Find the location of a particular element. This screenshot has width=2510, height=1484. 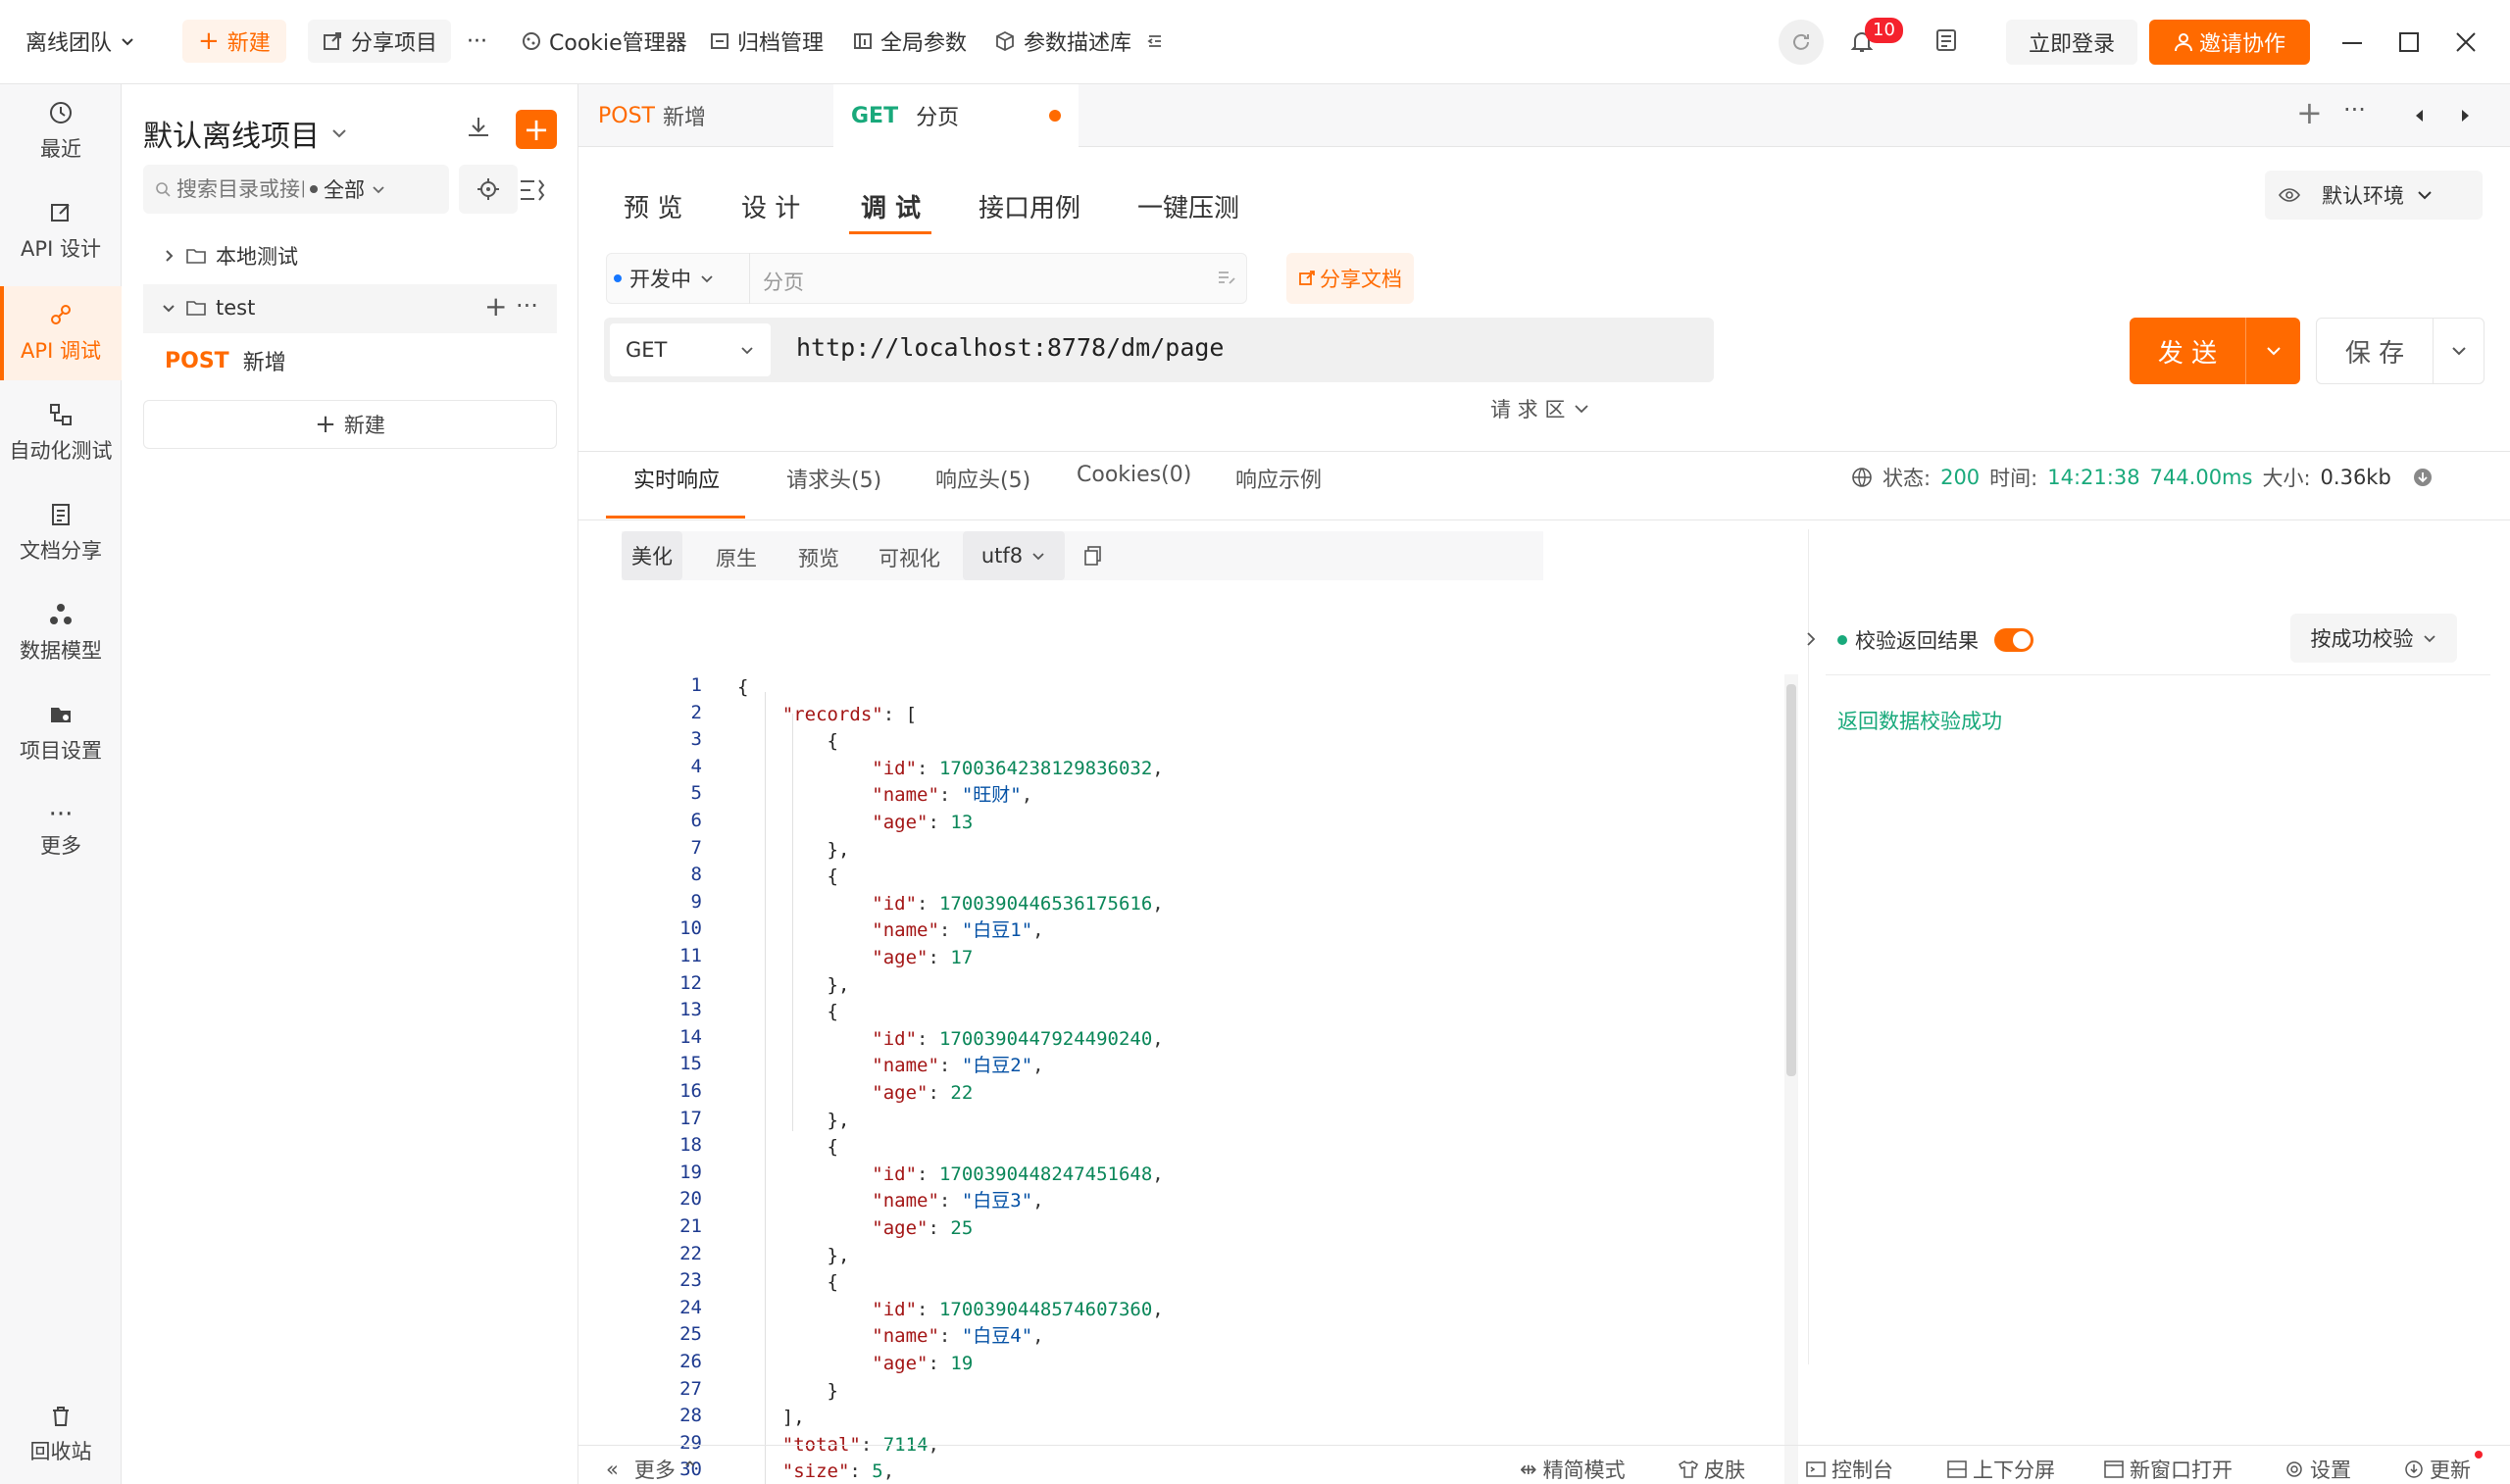

bottom-label: 新窗口打开 is located at coordinates (2181, 1471).